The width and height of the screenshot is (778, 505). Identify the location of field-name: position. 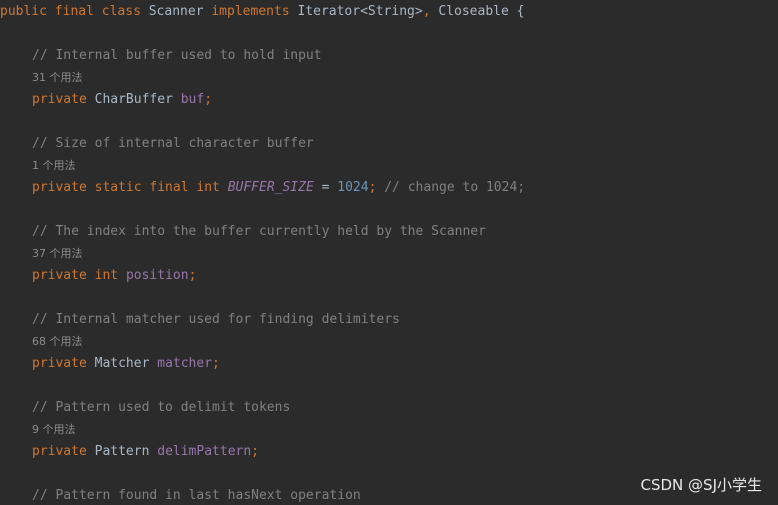
(157, 275).